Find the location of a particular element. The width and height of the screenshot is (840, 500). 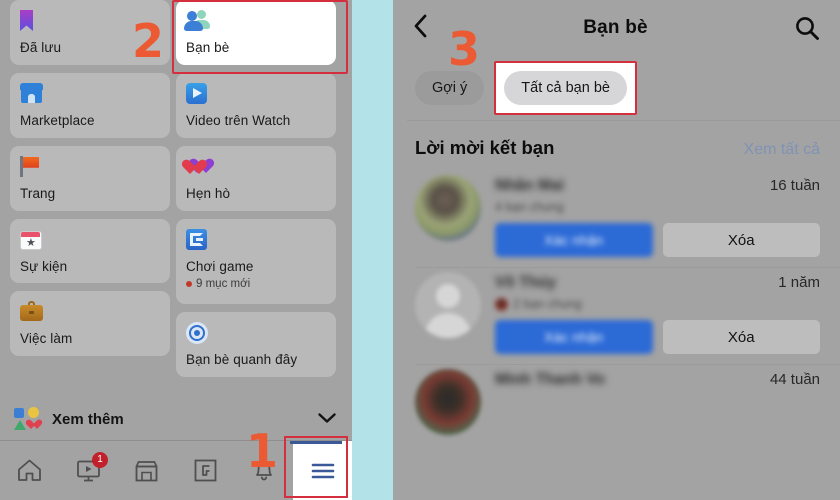

mutual-friend-avatar is located at coordinates (501, 304).